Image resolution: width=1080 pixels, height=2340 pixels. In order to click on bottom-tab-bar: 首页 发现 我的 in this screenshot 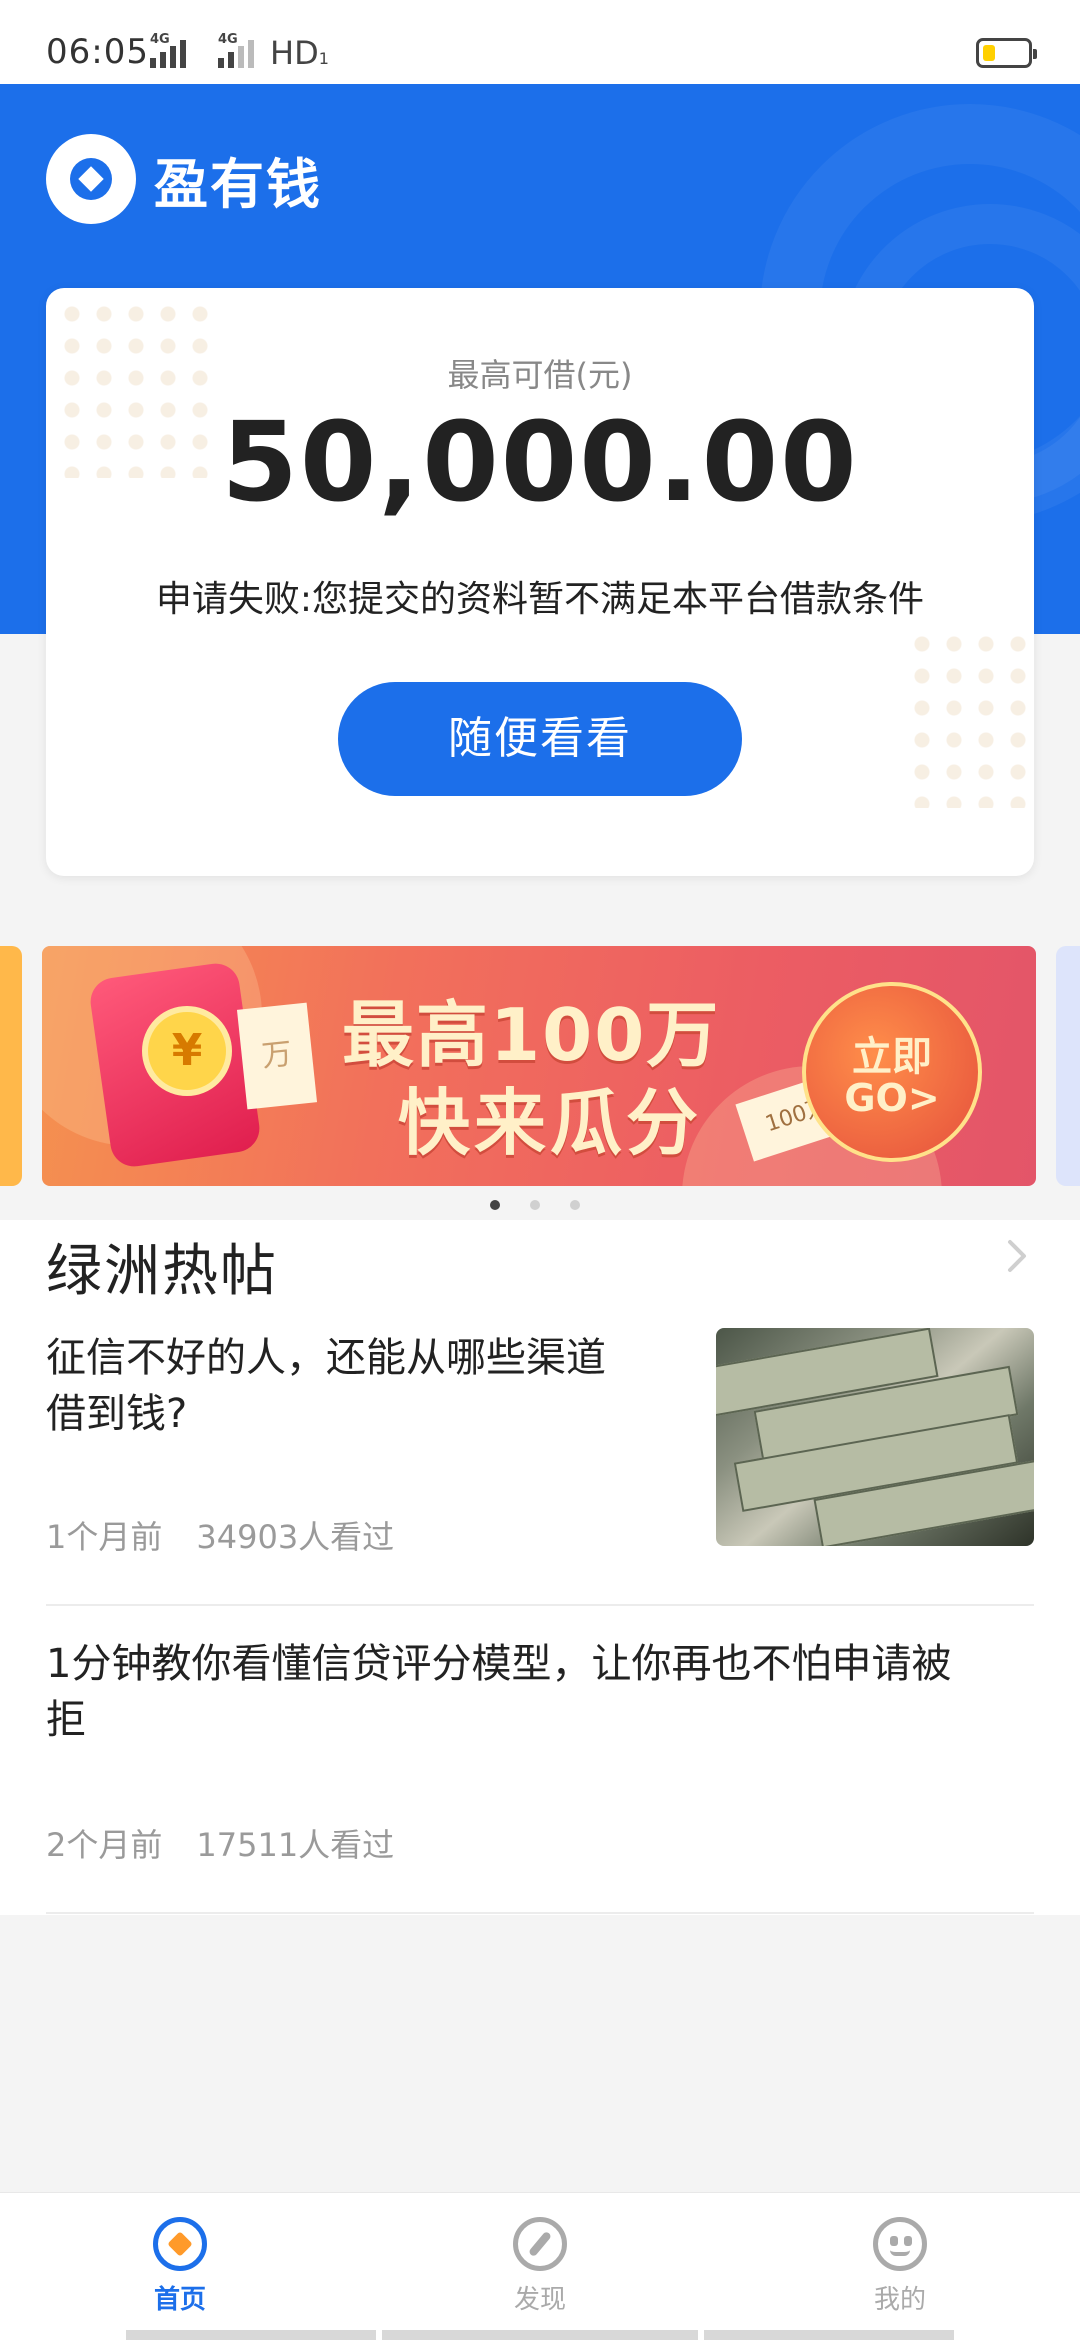, I will do `click(540, 2266)`.